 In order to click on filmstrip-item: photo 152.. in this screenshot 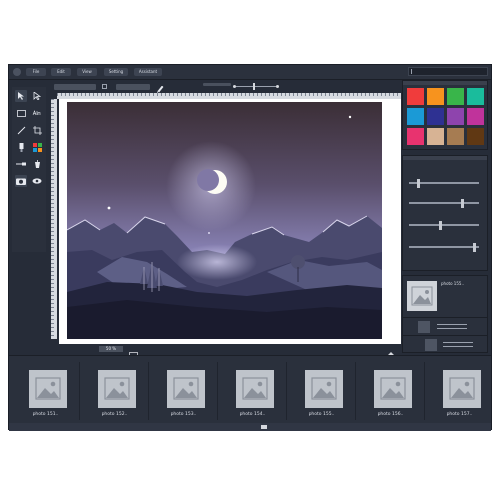, I will do `click(114, 391)`.